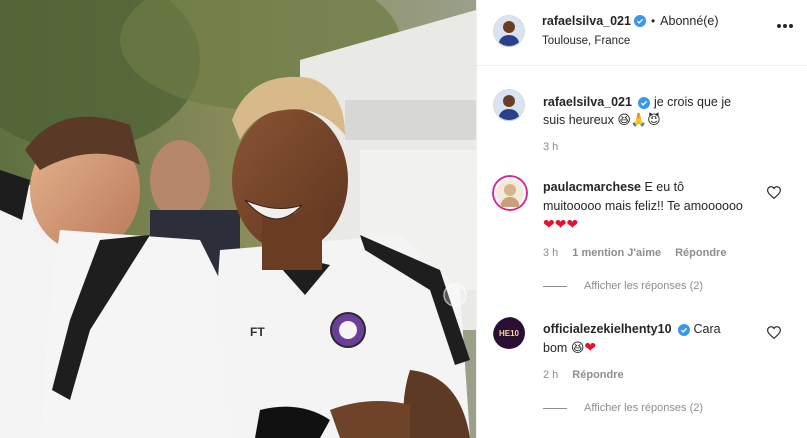 This screenshot has height=438, width=807. I want to click on author-avatar, so click(509, 31).